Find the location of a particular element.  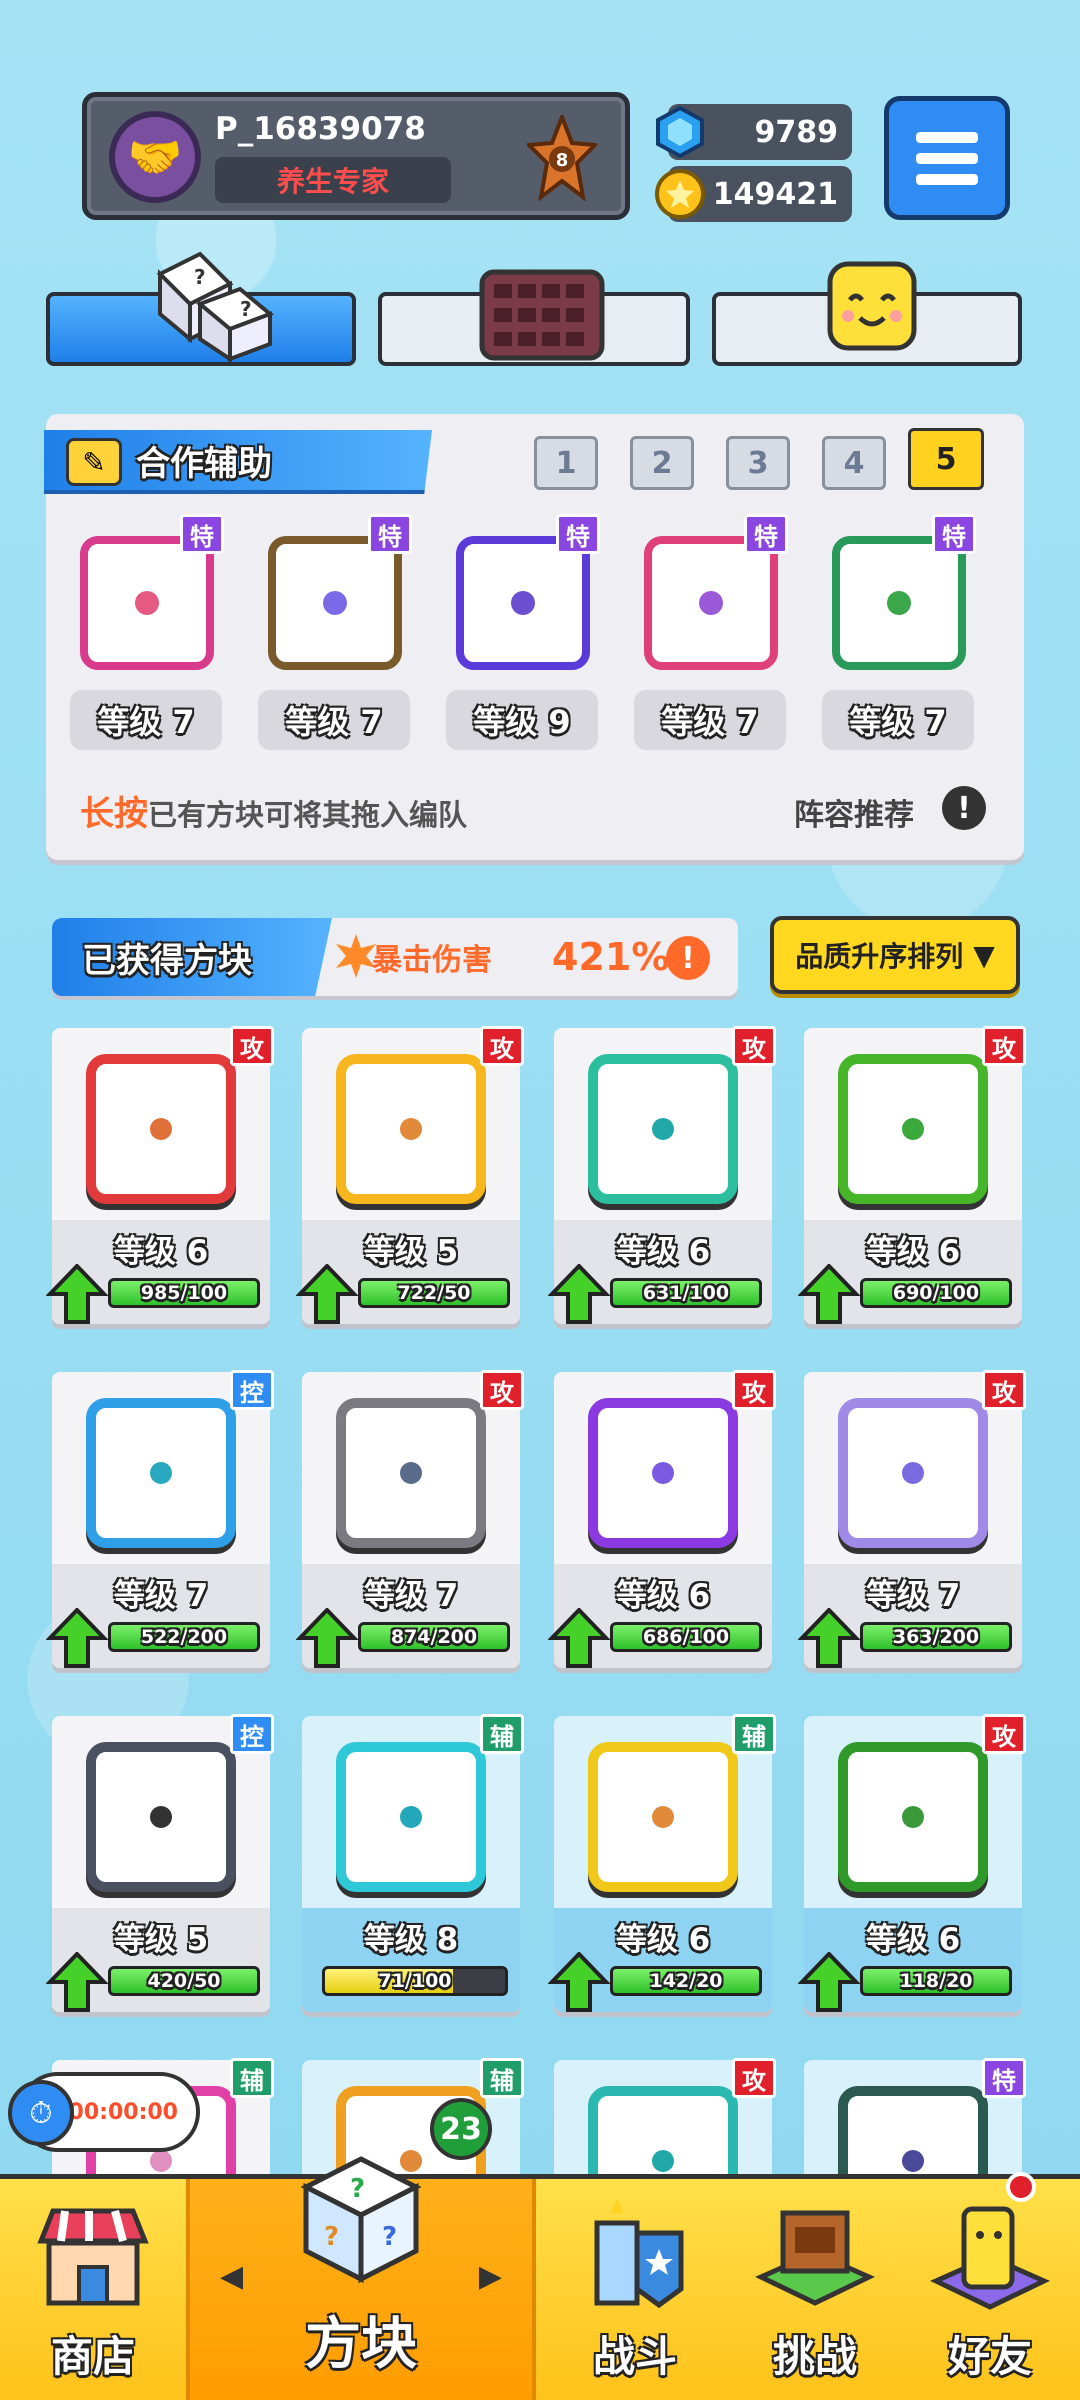

progress-text: 690/100 is located at coordinates (936, 1293).